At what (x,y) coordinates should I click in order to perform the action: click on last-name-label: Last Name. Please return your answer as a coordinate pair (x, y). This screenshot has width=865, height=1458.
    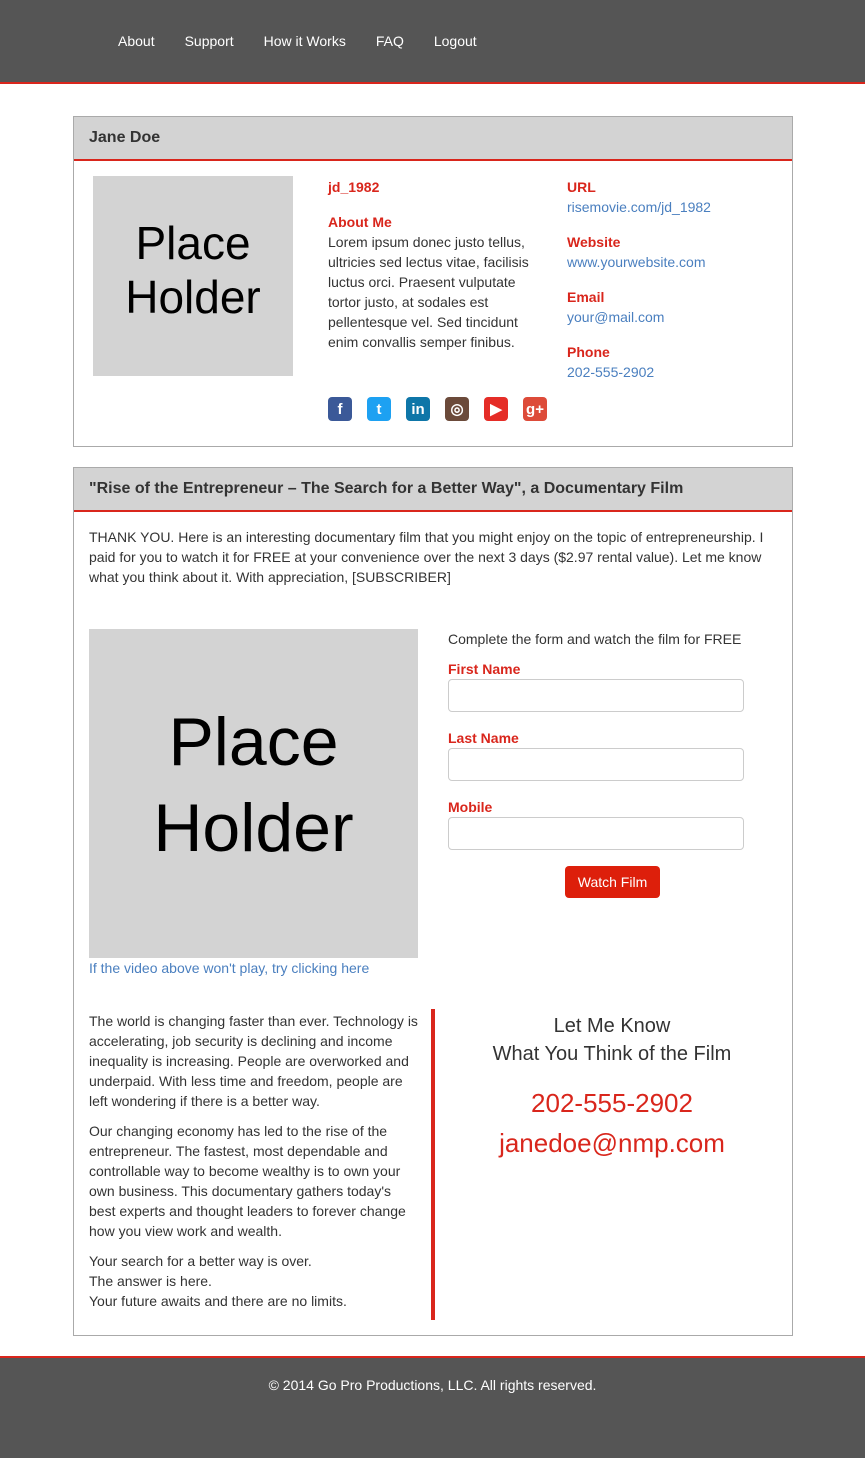
    Looking at the image, I should click on (483, 738).